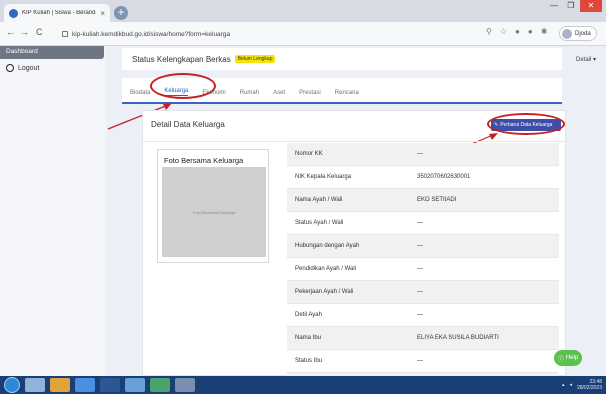 Image resolution: width=606 pixels, height=394 pixels. What do you see at coordinates (308, 338) in the screenshot?
I see `row-key: Nama Ibu` at bounding box center [308, 338].